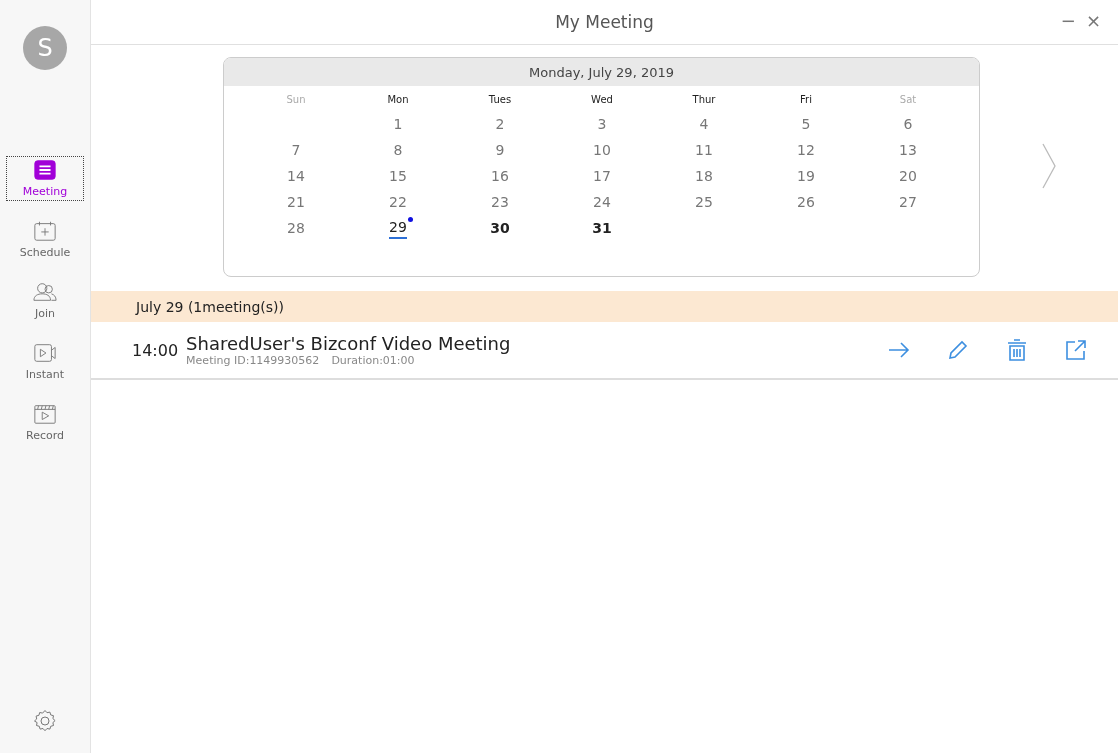  Describe the element at coordinates (908, 125) in the screenshot. I see `calendar-day: 6` at that location.